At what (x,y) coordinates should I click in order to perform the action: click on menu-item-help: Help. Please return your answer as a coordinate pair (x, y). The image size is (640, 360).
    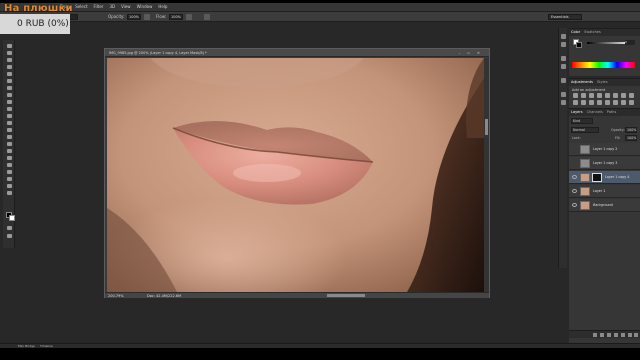
    Looking at the image, I should click on (162, 7).